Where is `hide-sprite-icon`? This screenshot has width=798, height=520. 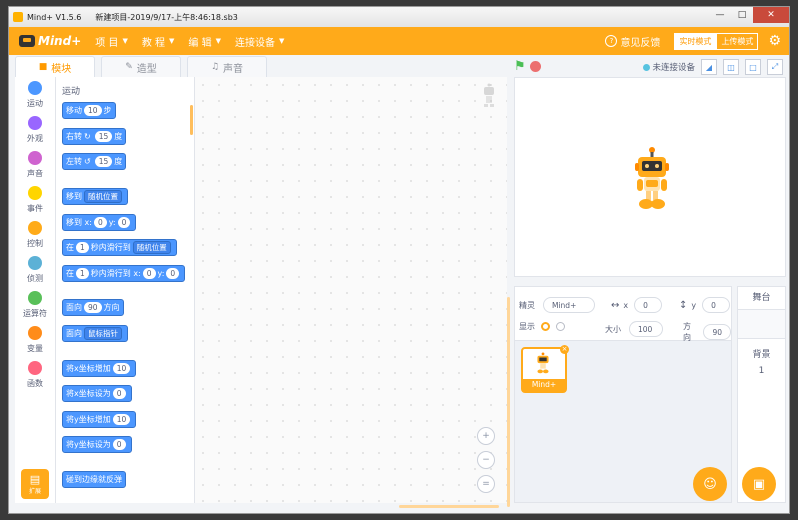 hide-sprite-icon is located at coordinates (560, 326).